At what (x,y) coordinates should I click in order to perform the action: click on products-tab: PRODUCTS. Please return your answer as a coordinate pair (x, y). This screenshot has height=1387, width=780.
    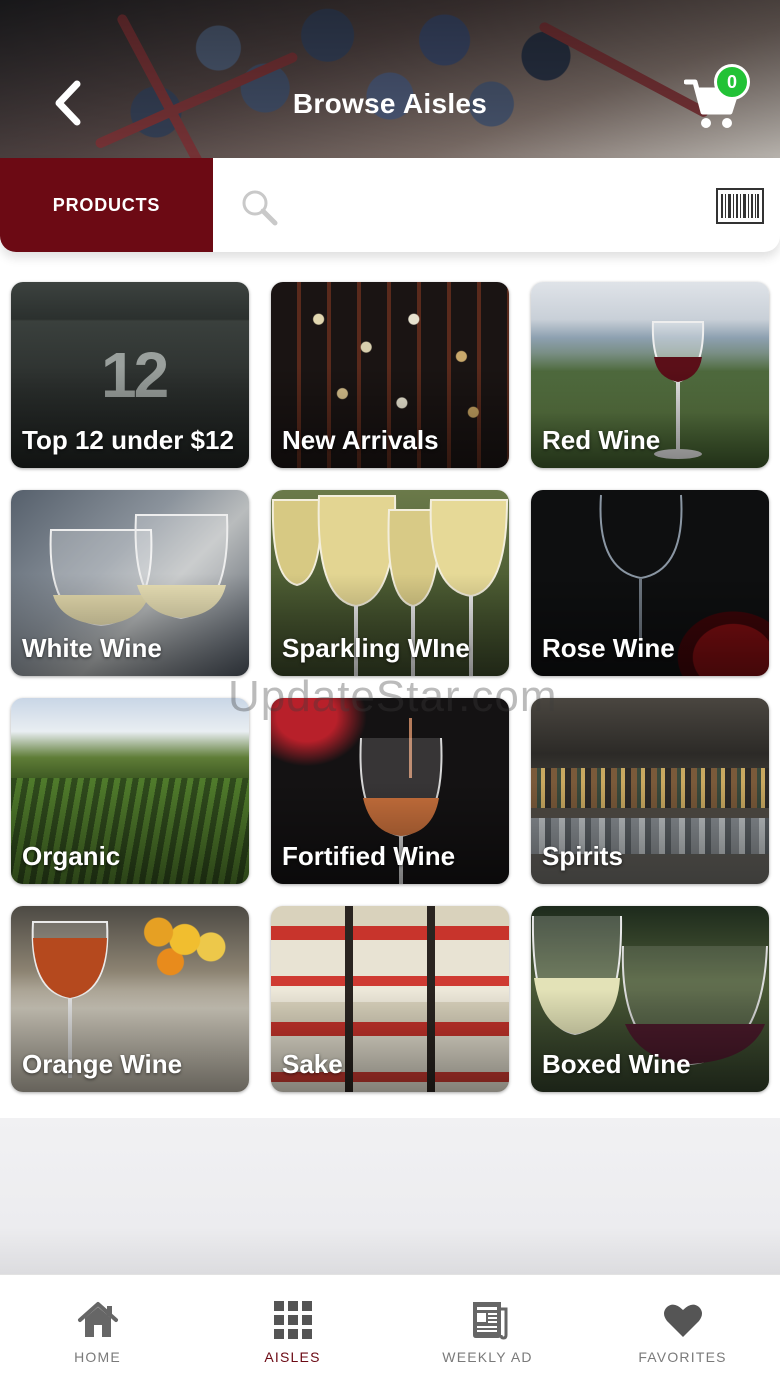
    Looking at the image, I should click on (106, 205).